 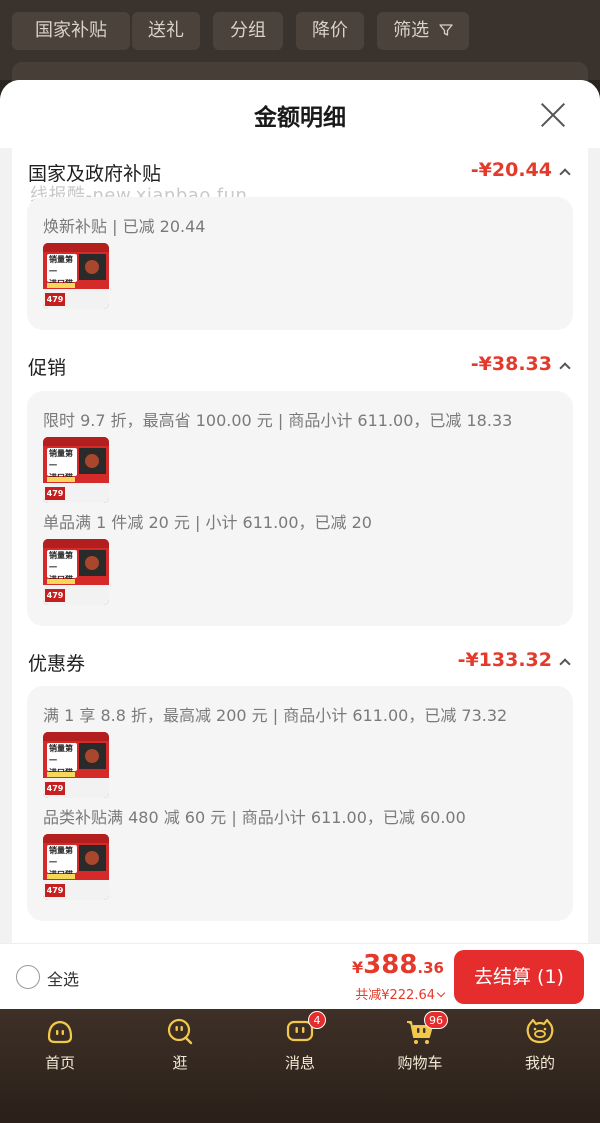 What do you see at coordinates (436, 1020) in the screenshot?
I see `cart-badge: 96` at bounding box center [436, 1020].